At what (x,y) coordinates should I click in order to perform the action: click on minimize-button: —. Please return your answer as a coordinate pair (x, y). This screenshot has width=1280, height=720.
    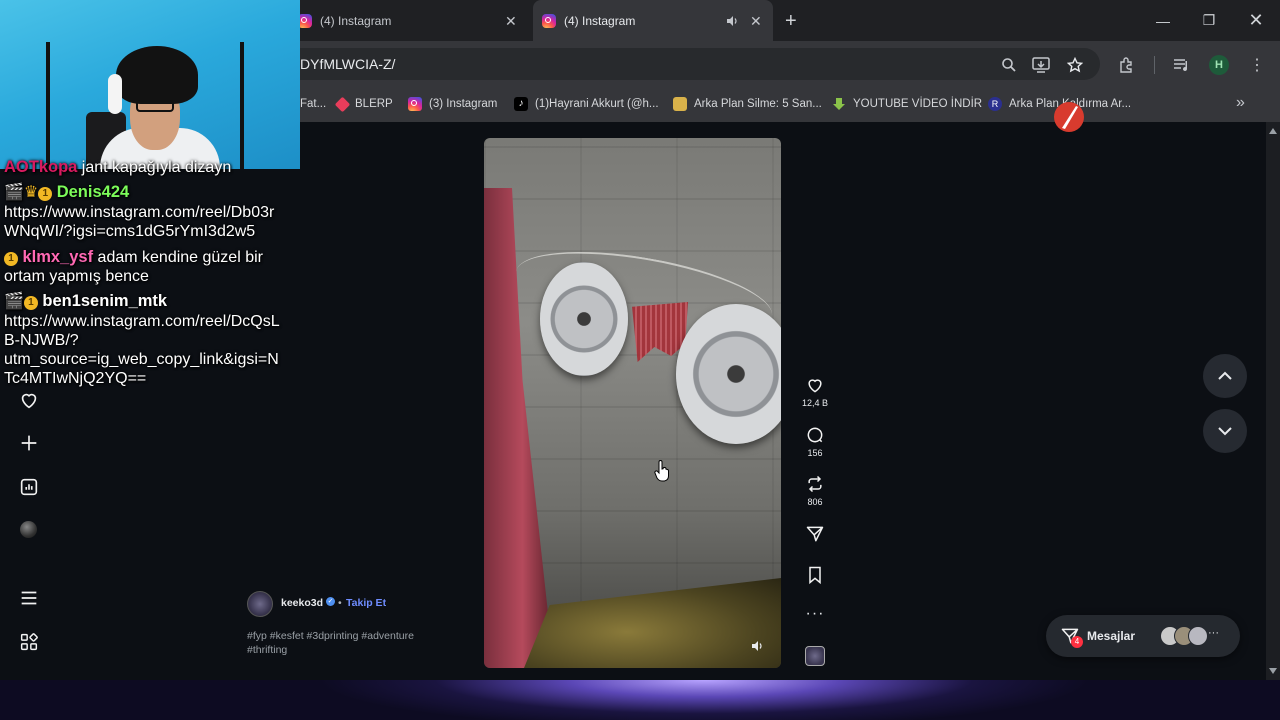
    Looking at the image, I should click on (1163, 20).